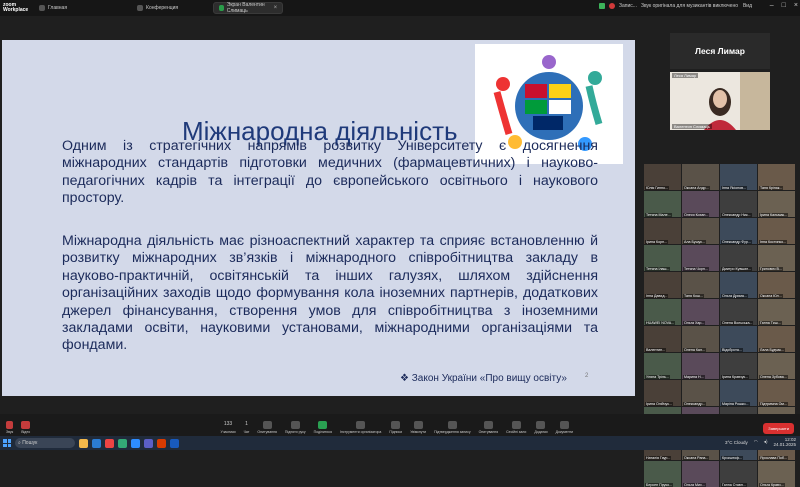 This screenshot has height=487, width=800. Describe the element at coordinates (53, 8) in the screenshot. I see `tab-home: Главная` at that location.